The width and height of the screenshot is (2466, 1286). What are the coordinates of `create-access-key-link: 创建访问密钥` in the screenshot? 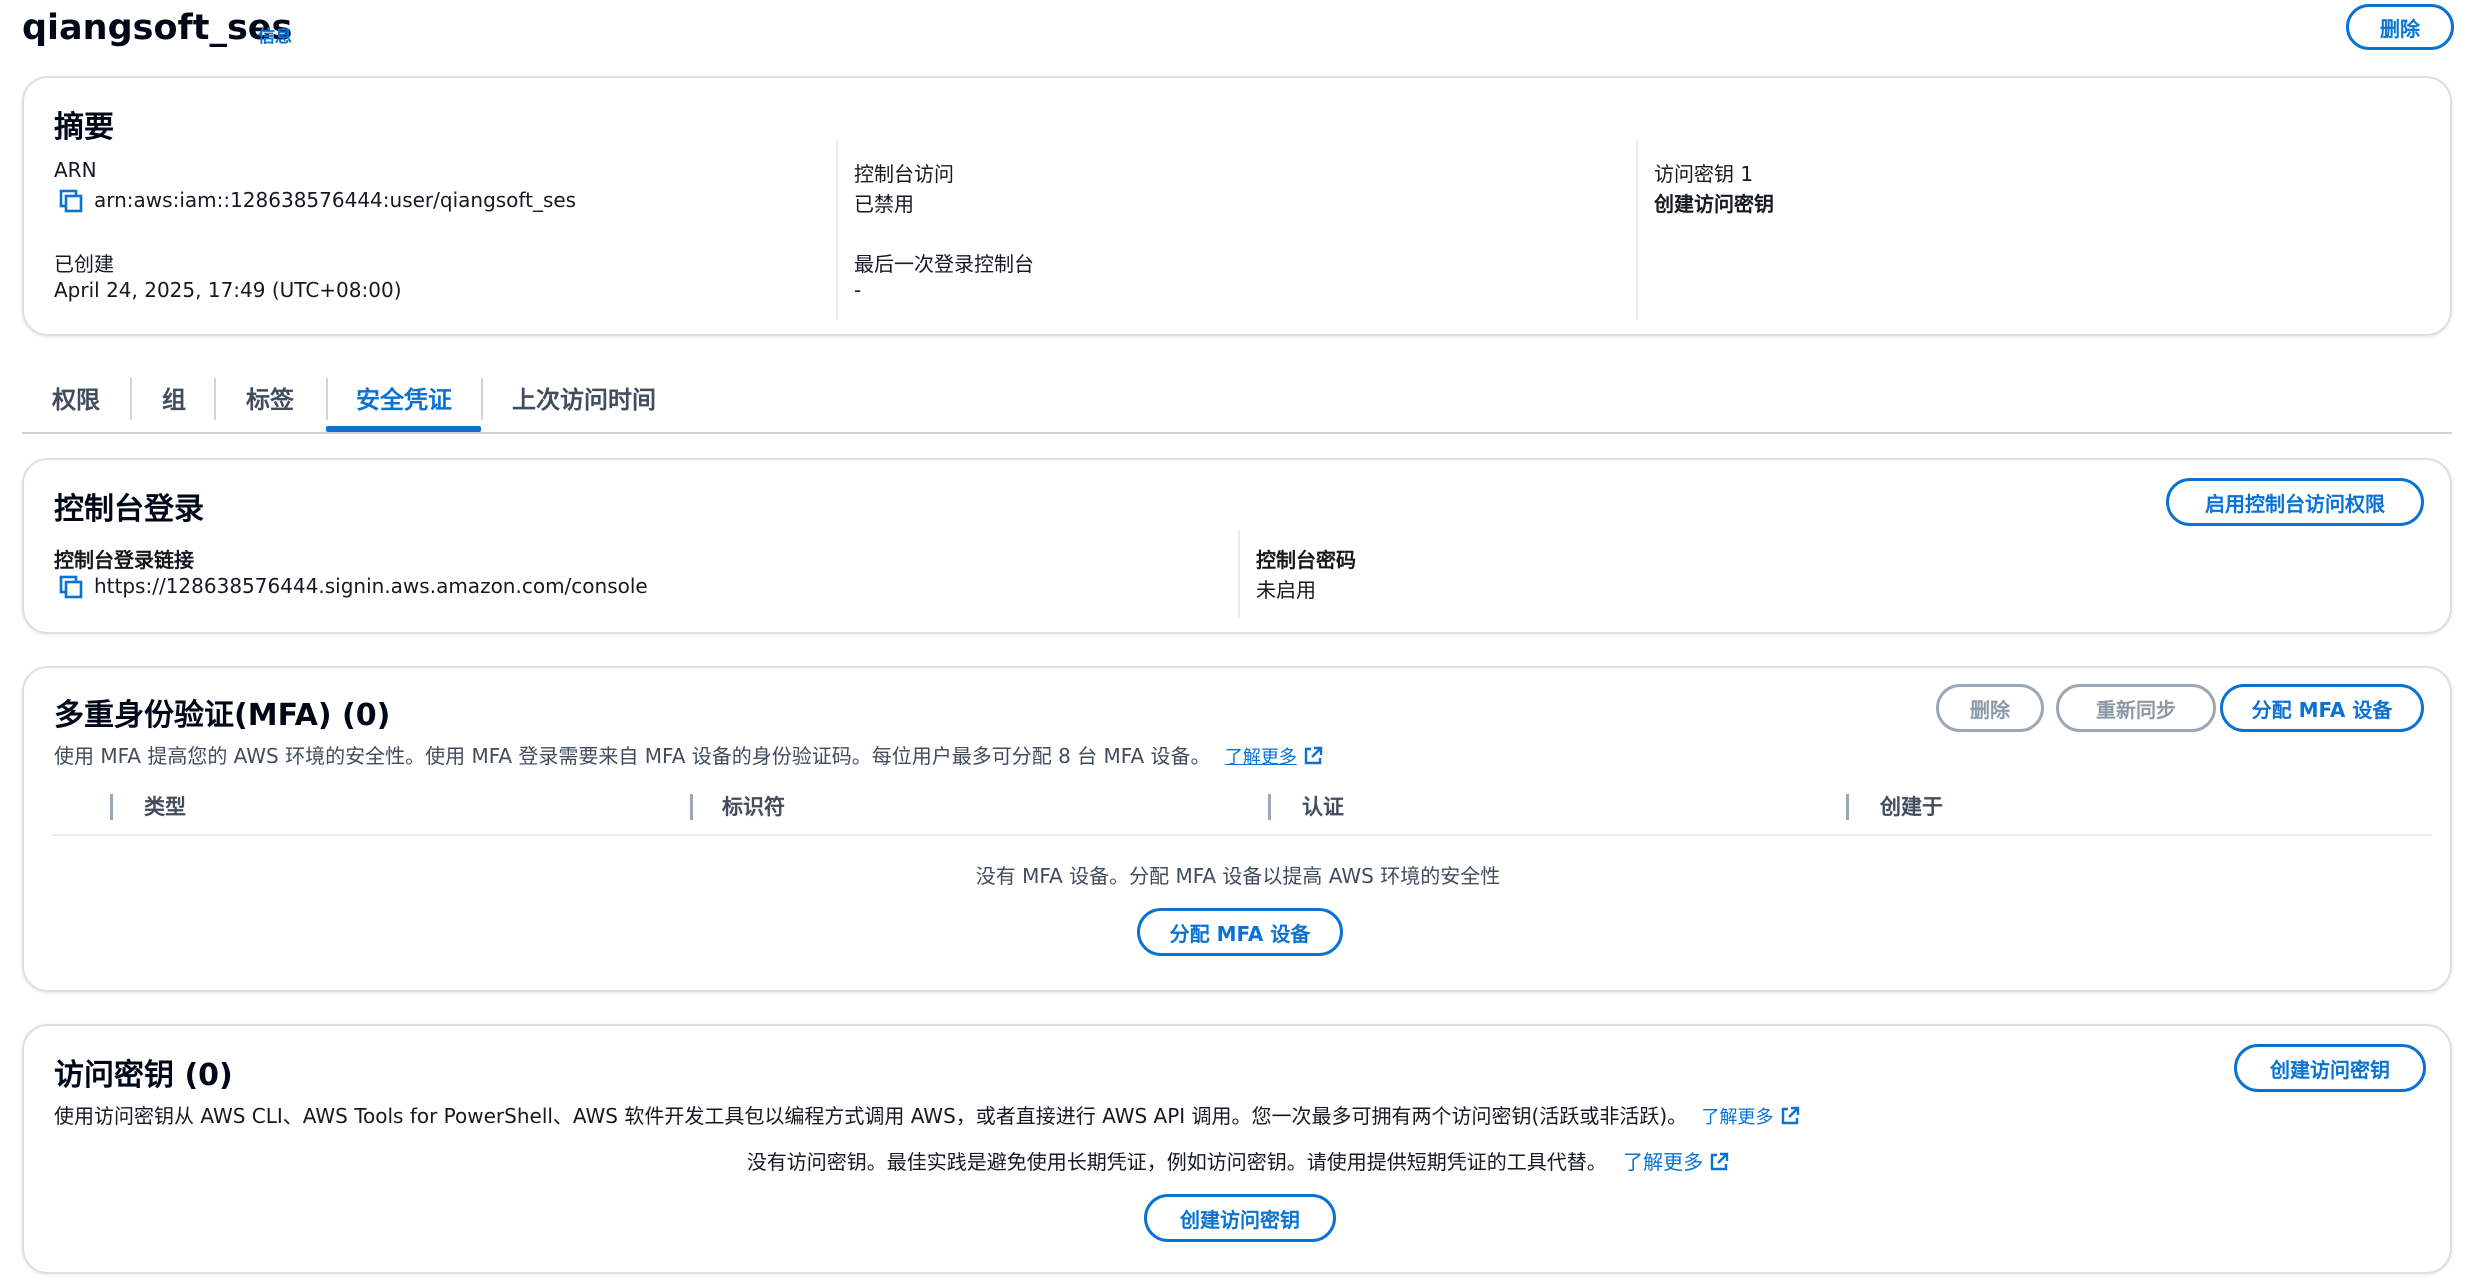 It's located at (1714, 202).